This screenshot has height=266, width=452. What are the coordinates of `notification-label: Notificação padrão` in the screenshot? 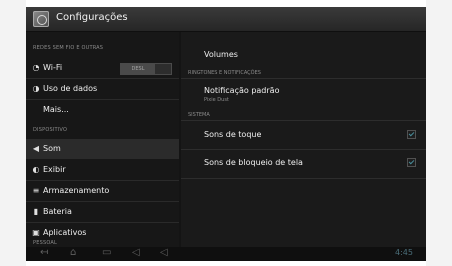 It's located at (242, 90).